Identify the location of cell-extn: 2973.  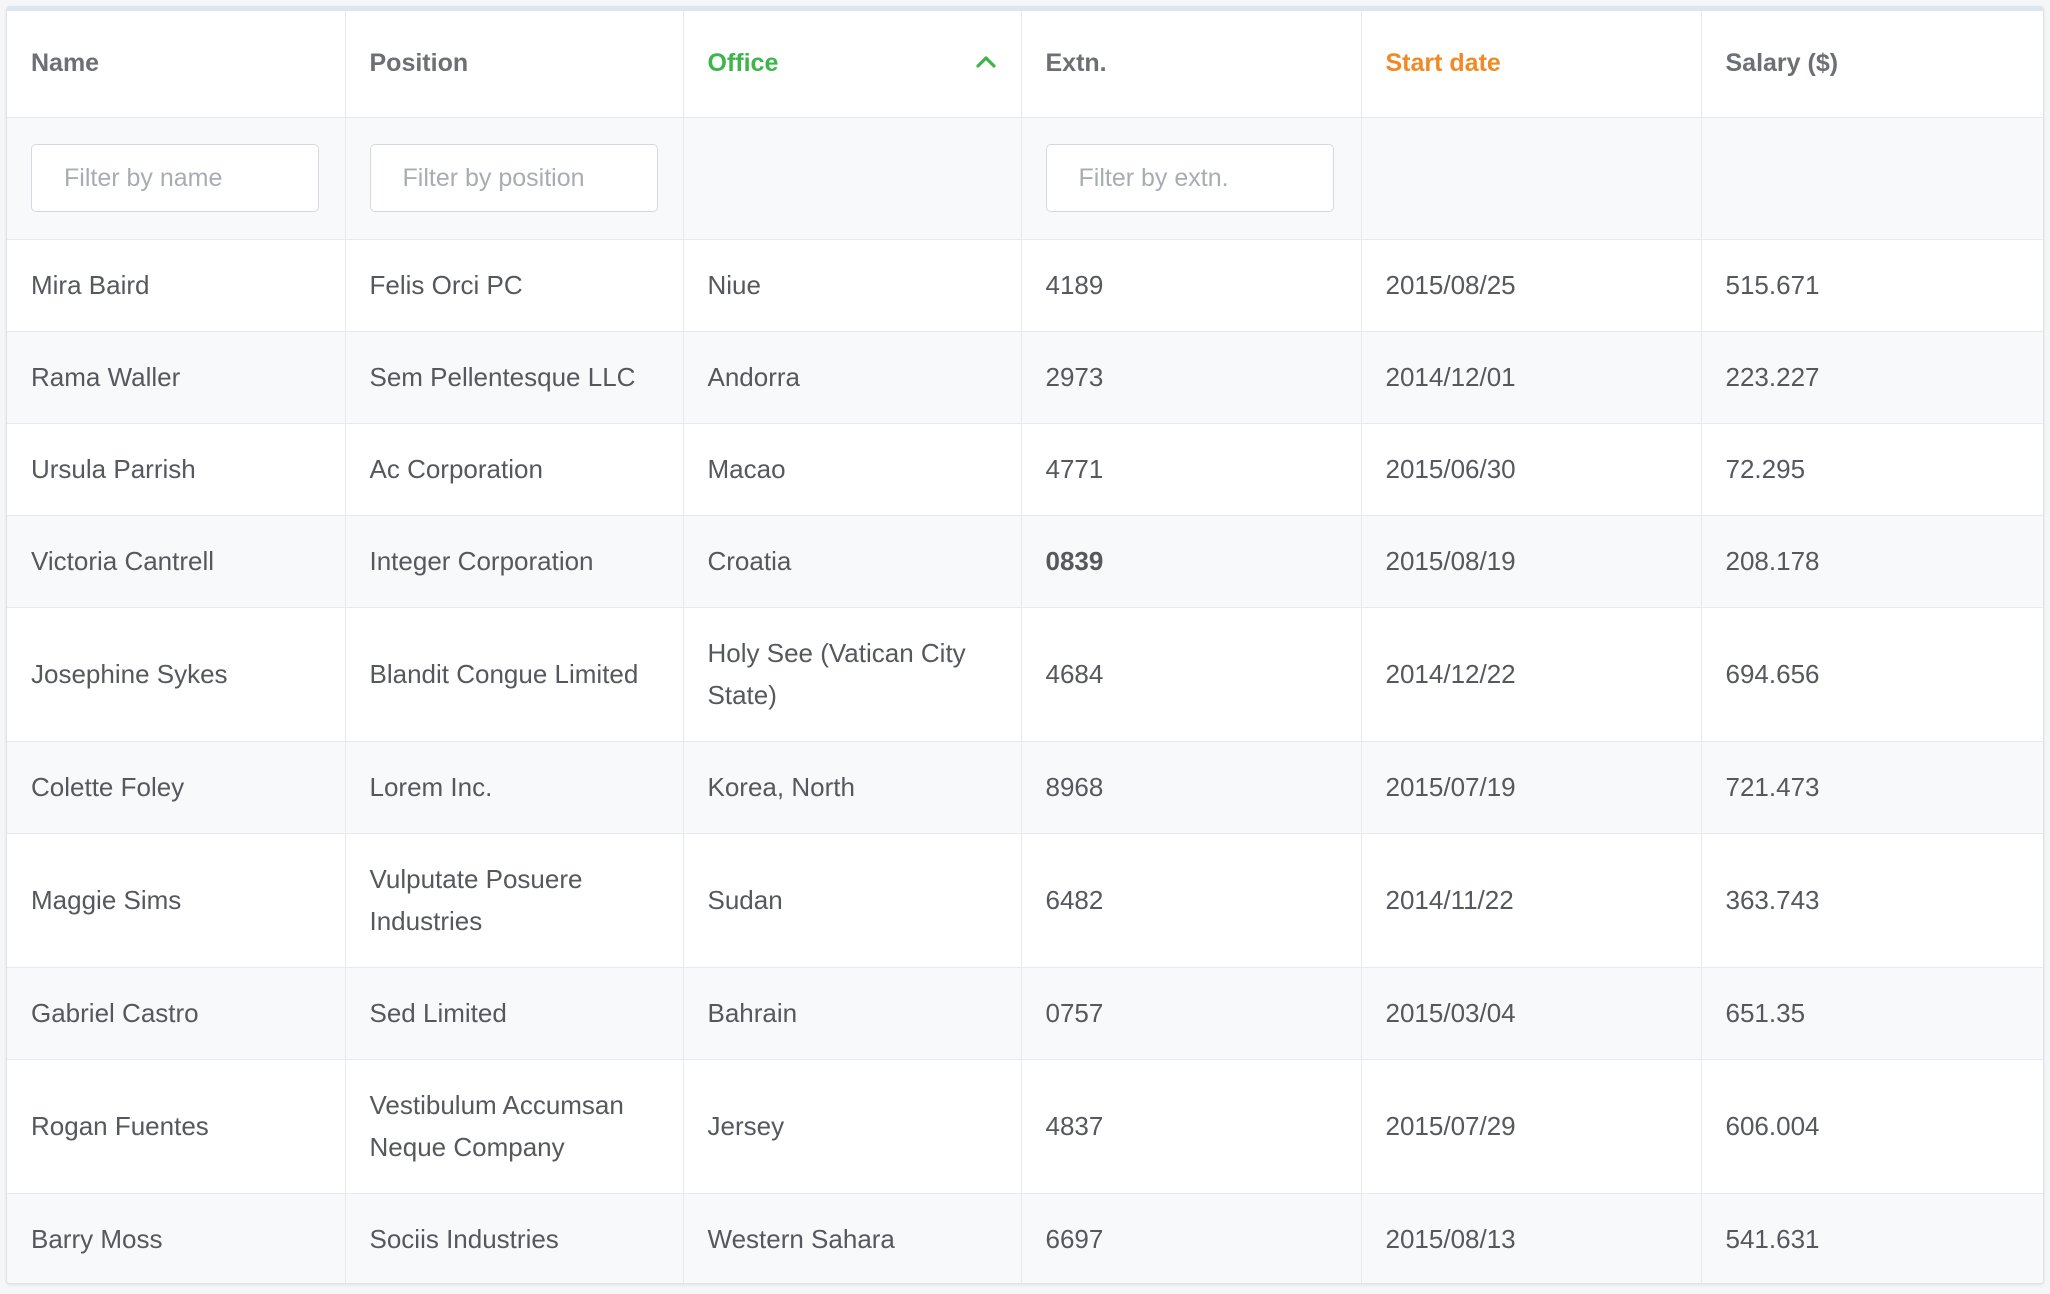
(1191, 377).